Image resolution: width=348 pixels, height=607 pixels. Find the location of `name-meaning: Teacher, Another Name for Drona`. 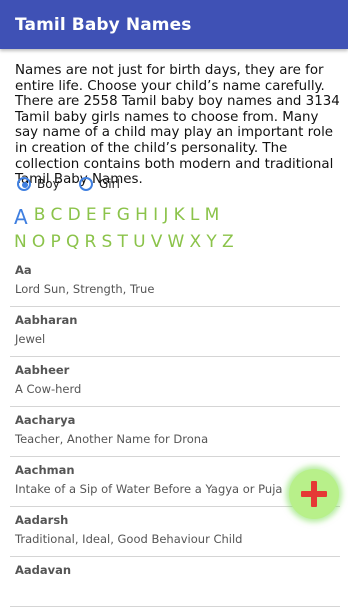

name-meaning: Teacher, Another Name for Drona is located at coordinates (112, 439).